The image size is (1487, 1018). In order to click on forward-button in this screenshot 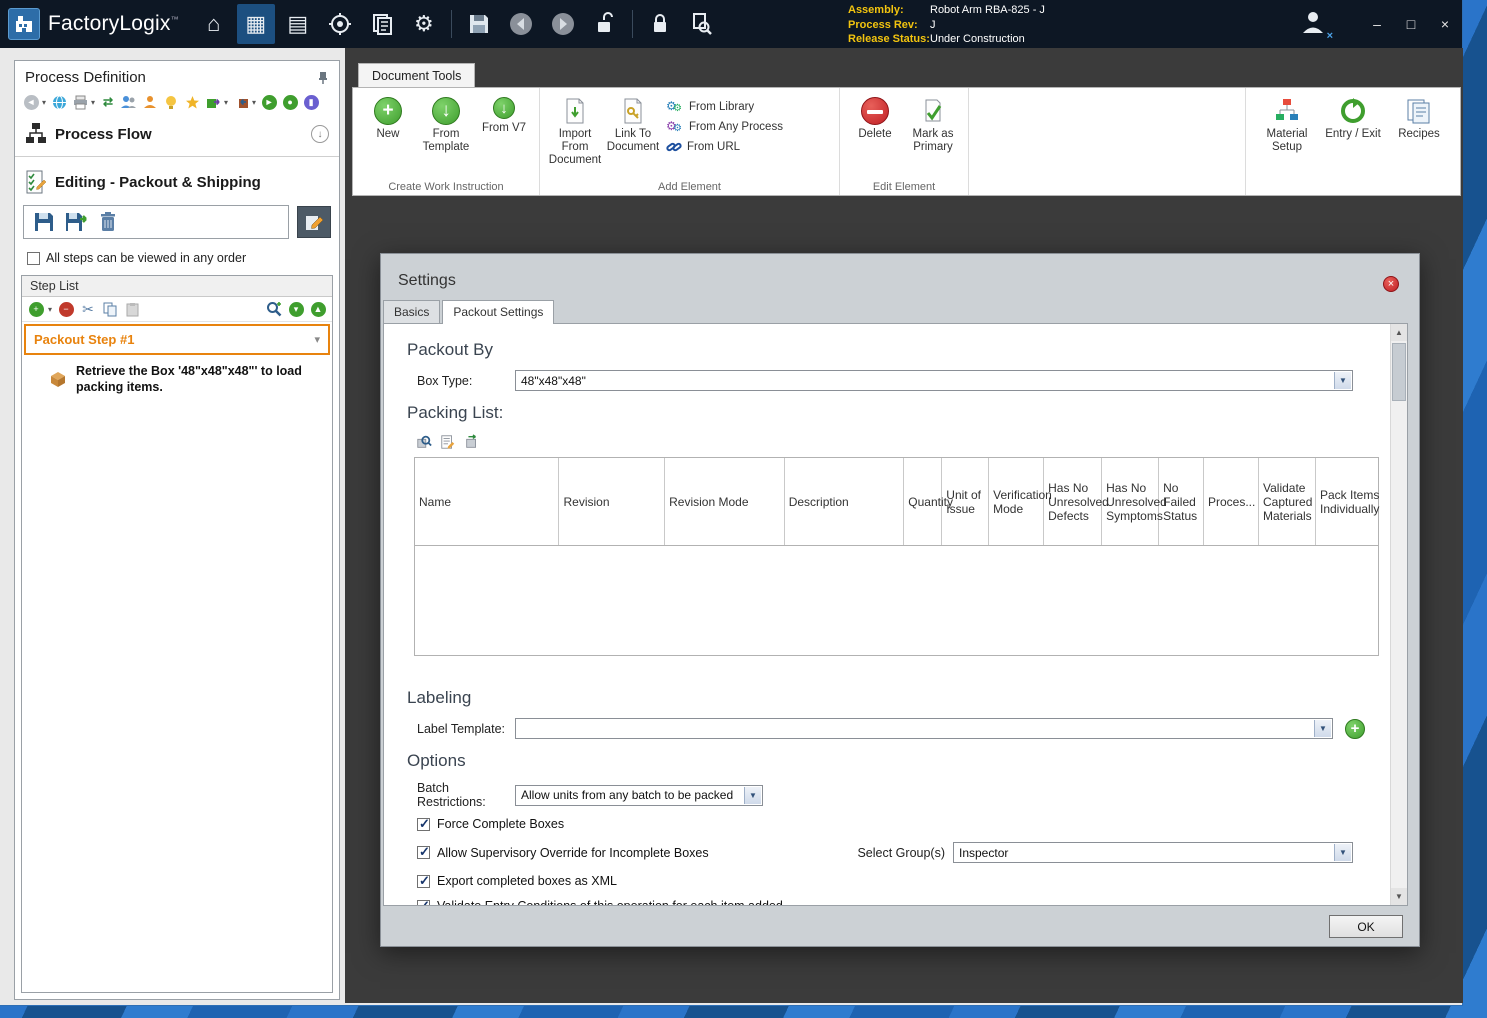, I will do `click(563, 24)`.